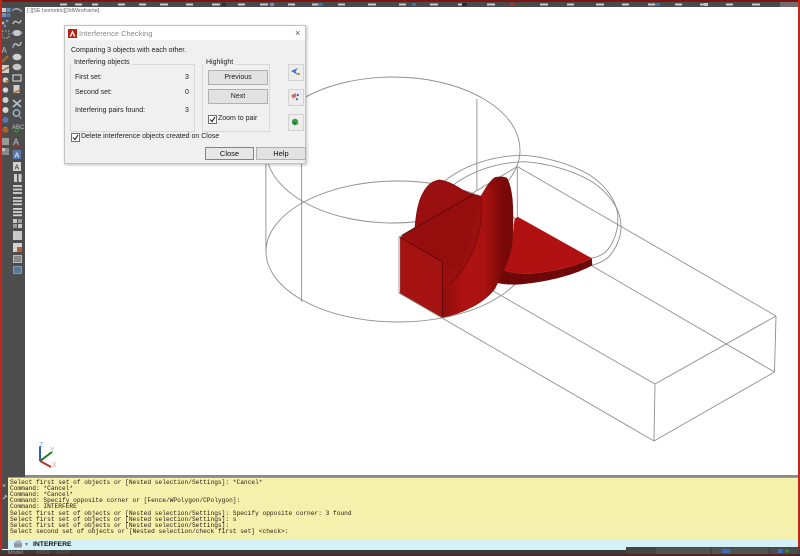  What do you see at coordinates (41, 445) in the screenshot?
I see `svg-text: Z` at bounding box center [41, 445].